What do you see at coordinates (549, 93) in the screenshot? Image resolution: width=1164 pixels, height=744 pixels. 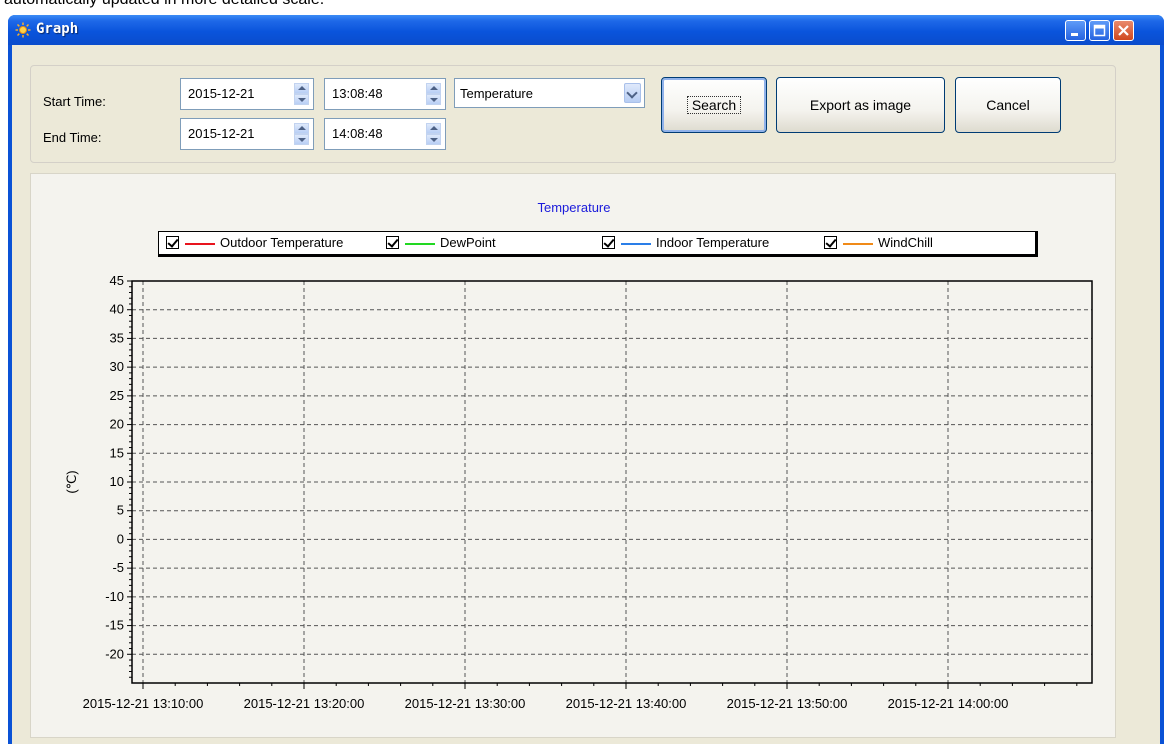 I see `data-type-select: Temperature` at bounding box center [549, 93].